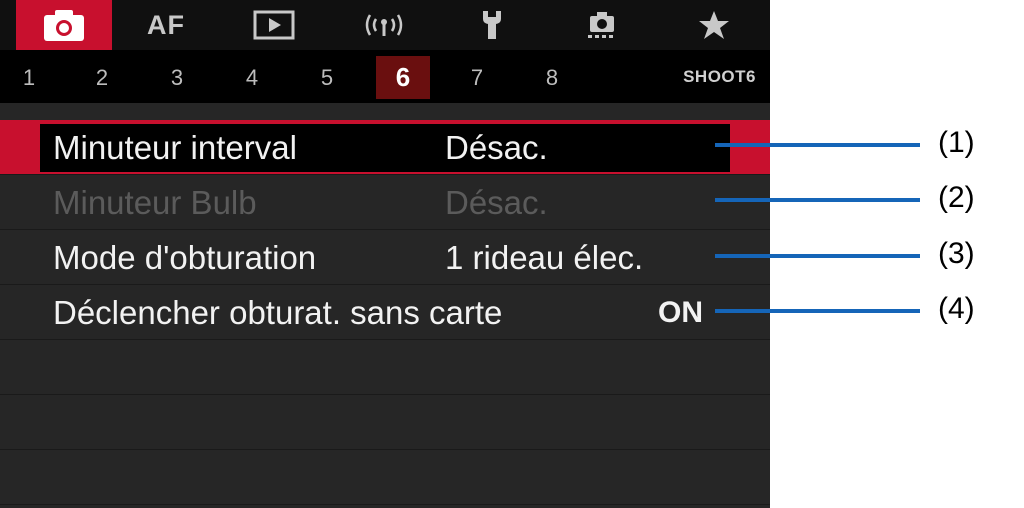 This screenshot has width=1024, height=508. Describe the element at coordinates (102, 77) in the screenshot. I see `page-tab-2: 2` at that location.